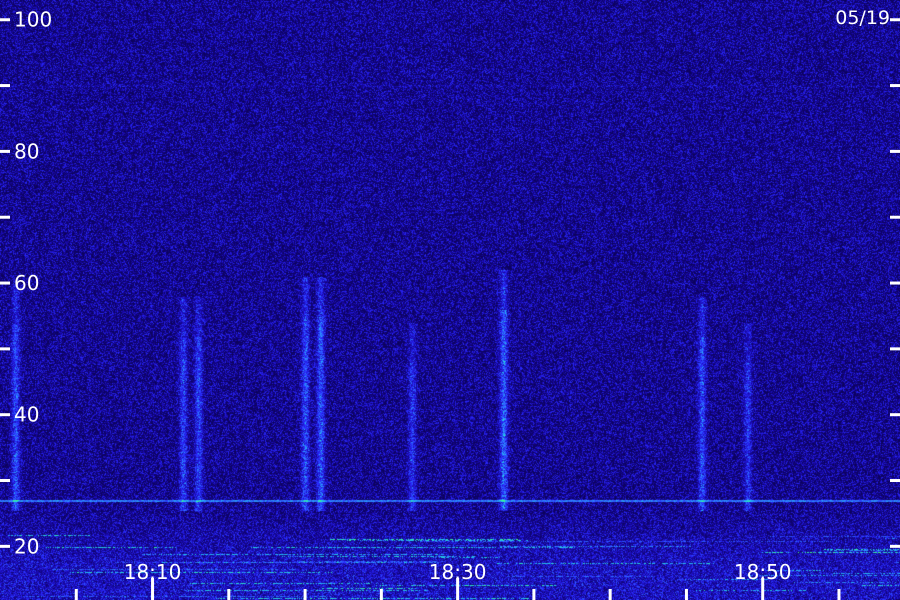 The height and width of the screenshot is (600, 900). What do you see at coordinates (33, 20) in the screenshot?
I see `y-tick-label: 100` at bounding box center [33, 20].